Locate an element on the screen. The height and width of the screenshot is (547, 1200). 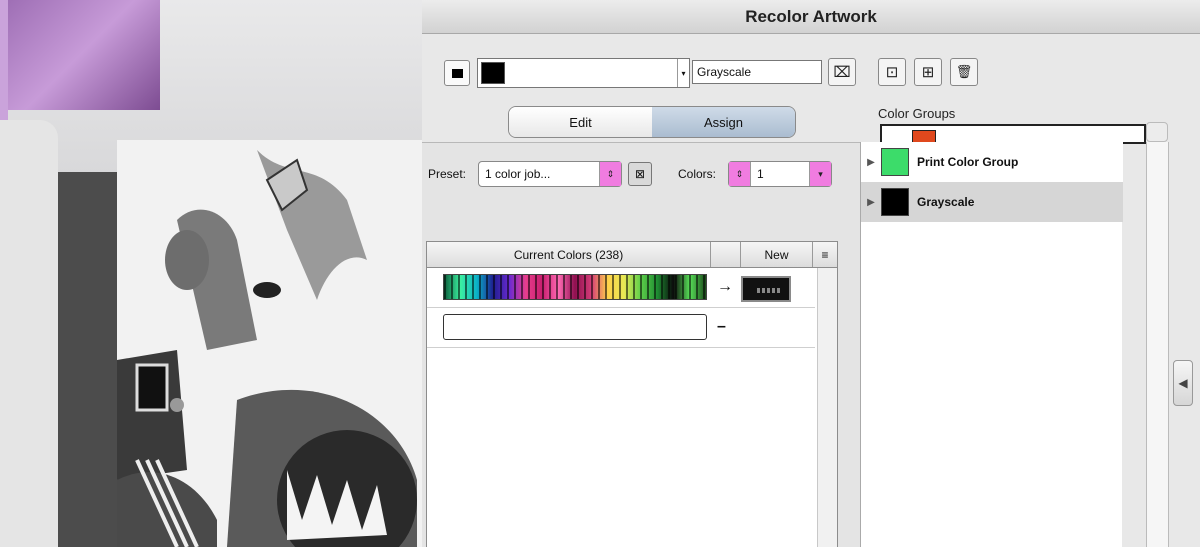
stop-icon is located at coordinates (457, 73).